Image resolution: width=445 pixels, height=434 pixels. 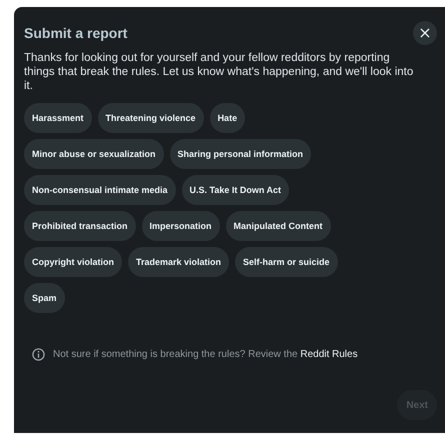 What do you see at coordinates (236, 190) in the screenshot?
I see `reason-chip: U.S. Take It Down Act` at bounding box center [236, 190].